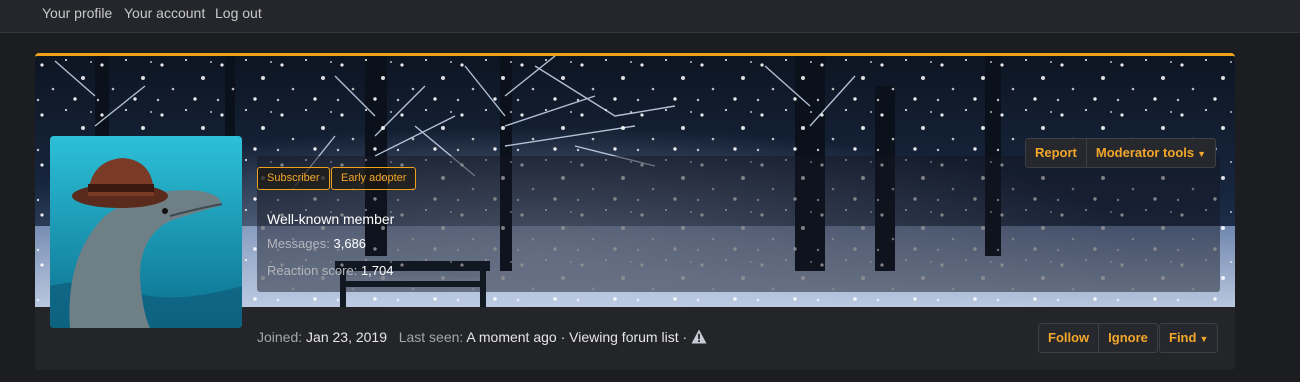  What do you see at coordinates (577, 337) in the screenshot?
I see `last-seen-value: A moment ago · Viewing forum list ·` at bounding box center [577, 337].